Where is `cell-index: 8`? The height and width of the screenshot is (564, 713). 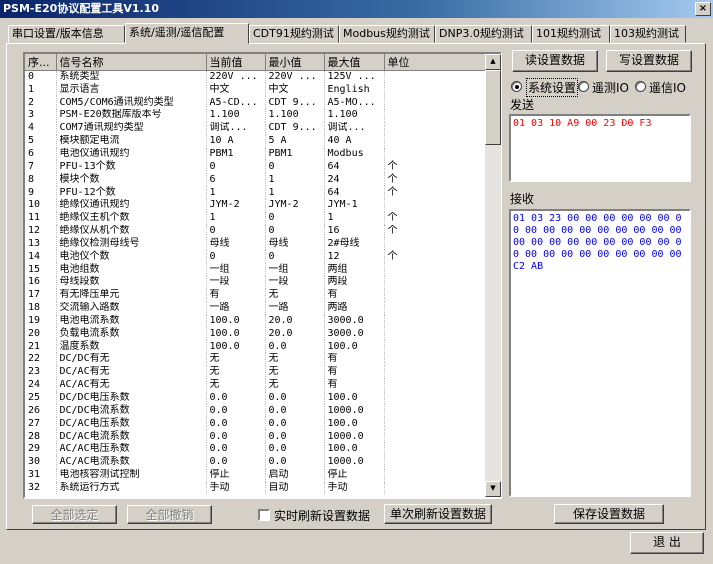 cell-index: 8 is located at coordinates (41, 180).